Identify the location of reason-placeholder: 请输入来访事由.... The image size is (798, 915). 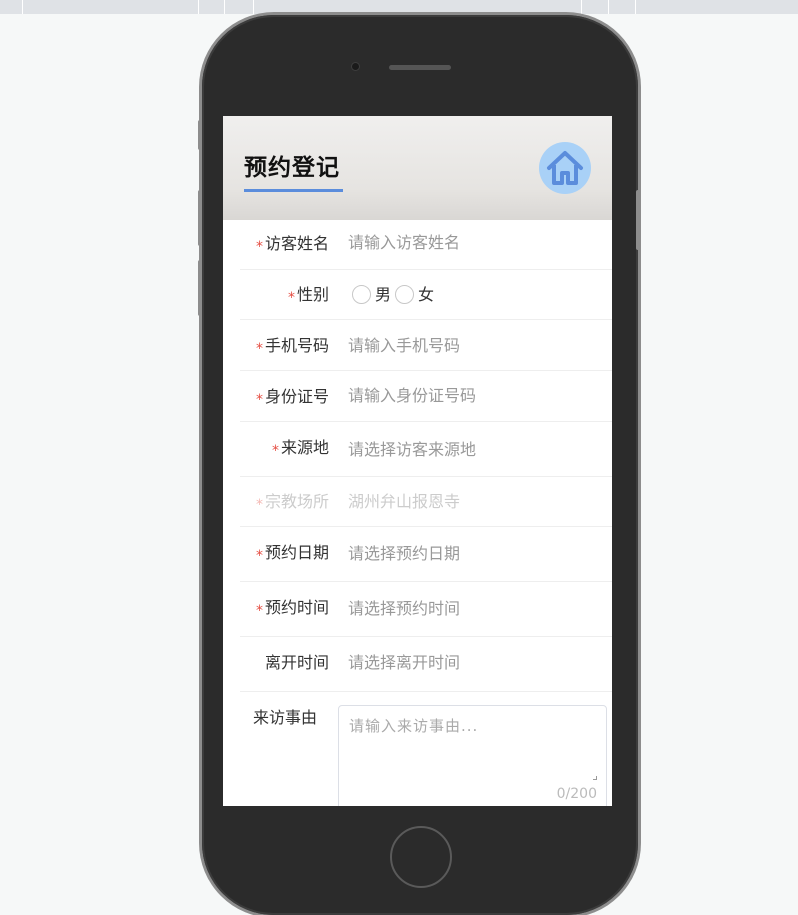
(414, 726).